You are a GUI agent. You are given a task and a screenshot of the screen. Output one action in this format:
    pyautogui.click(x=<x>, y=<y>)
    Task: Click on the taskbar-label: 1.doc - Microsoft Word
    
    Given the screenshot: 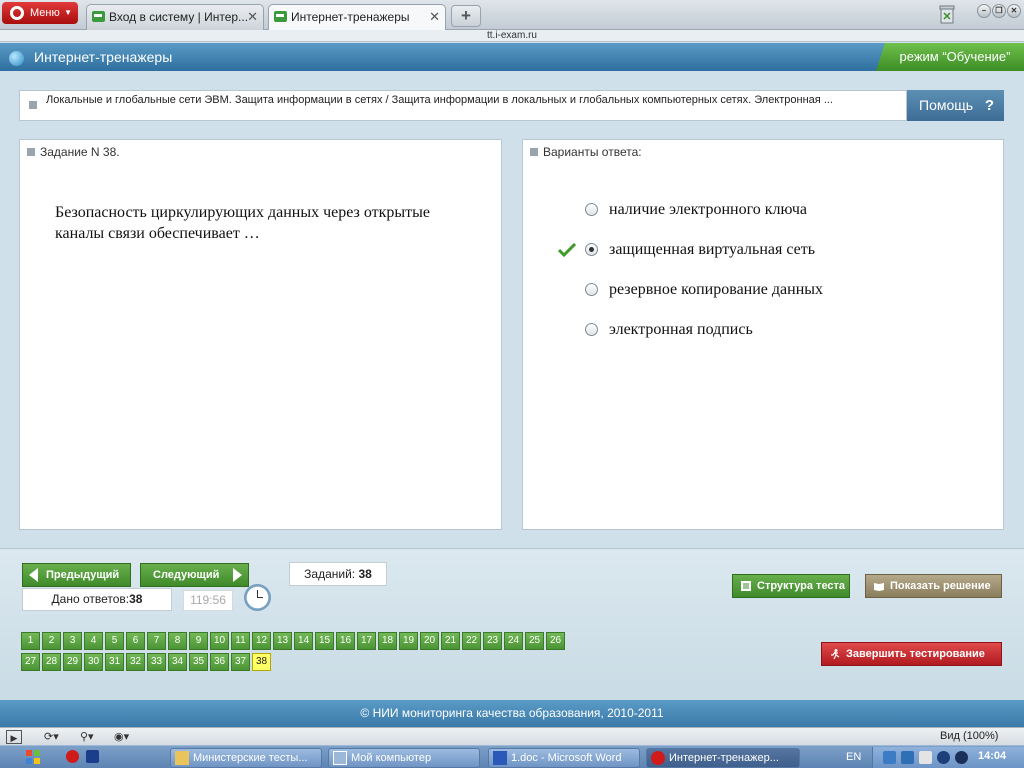 What is the action you would take?
    pyautogui.click(x=566, y=758)
    